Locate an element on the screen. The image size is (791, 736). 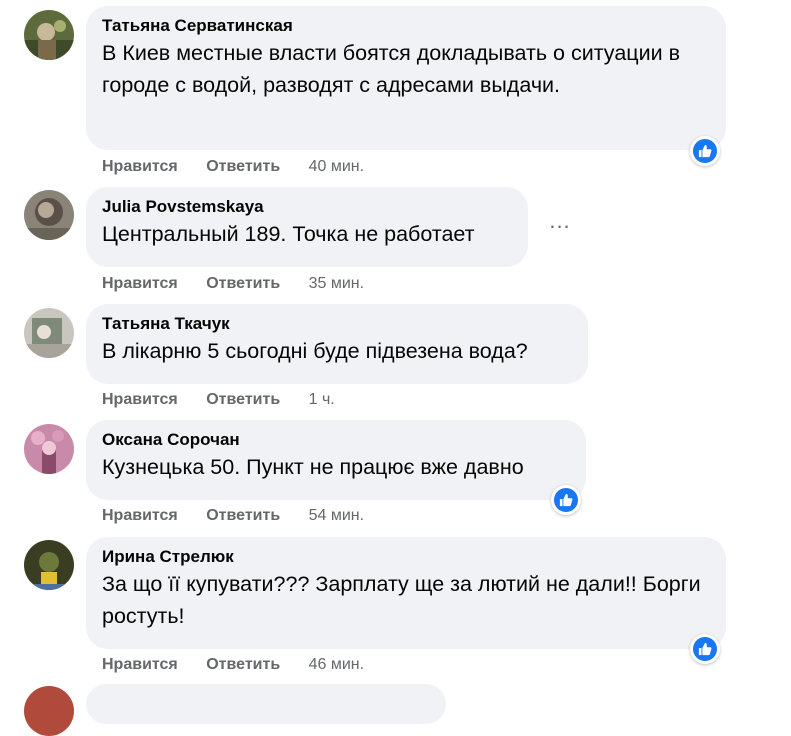
comment-author: Оксана Сорочан is located at coordinates (336, 440).